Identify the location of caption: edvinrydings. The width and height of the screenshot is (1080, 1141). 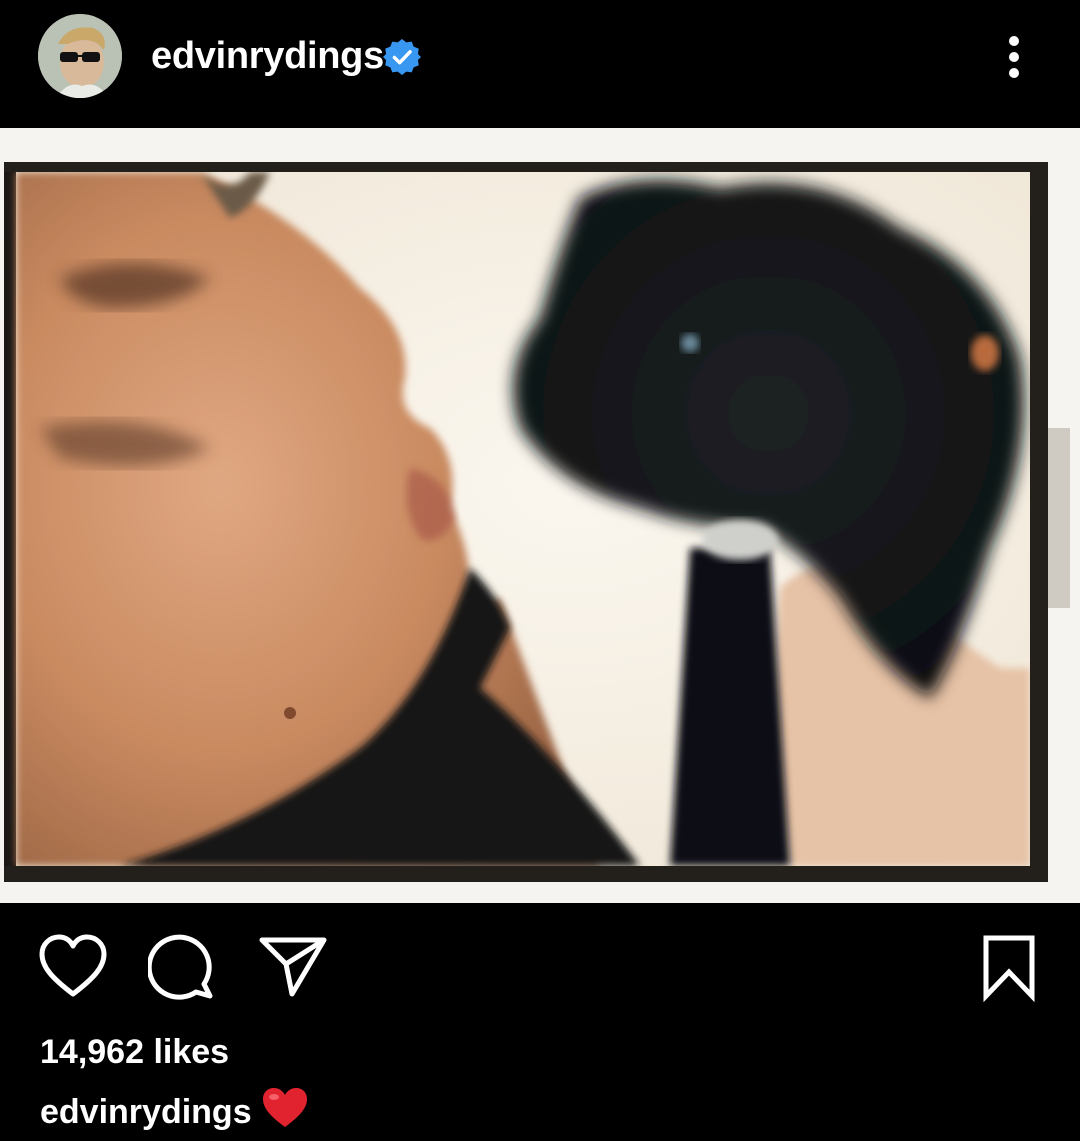
(174, 1110).